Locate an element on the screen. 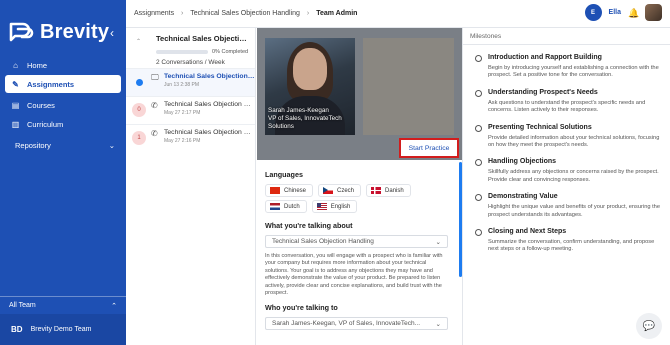 This screenshot has height=345, width=670. team-selector: All Team ⌃ is located at coordinates (63, 305).